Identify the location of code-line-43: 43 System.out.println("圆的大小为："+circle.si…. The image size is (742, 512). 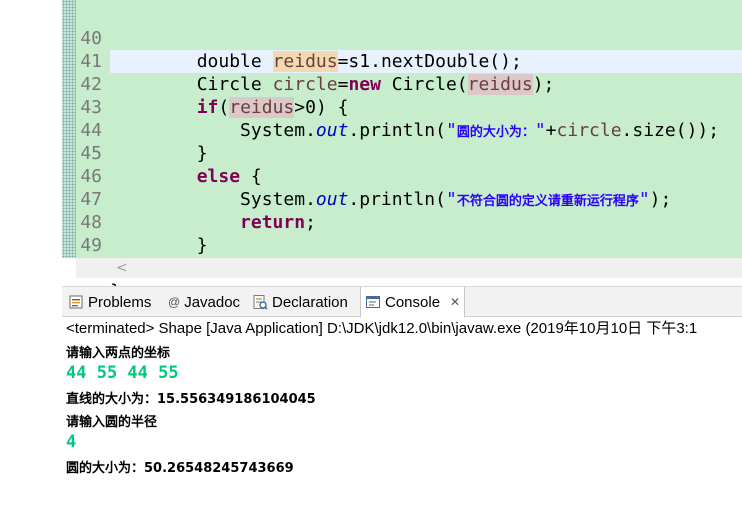
(409, 107).